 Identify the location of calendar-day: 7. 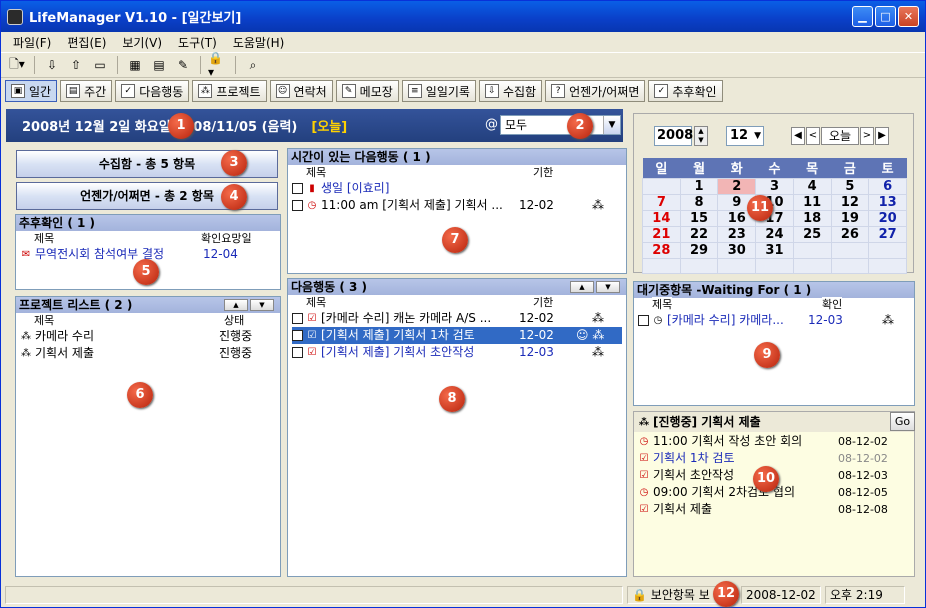
(661, 202).